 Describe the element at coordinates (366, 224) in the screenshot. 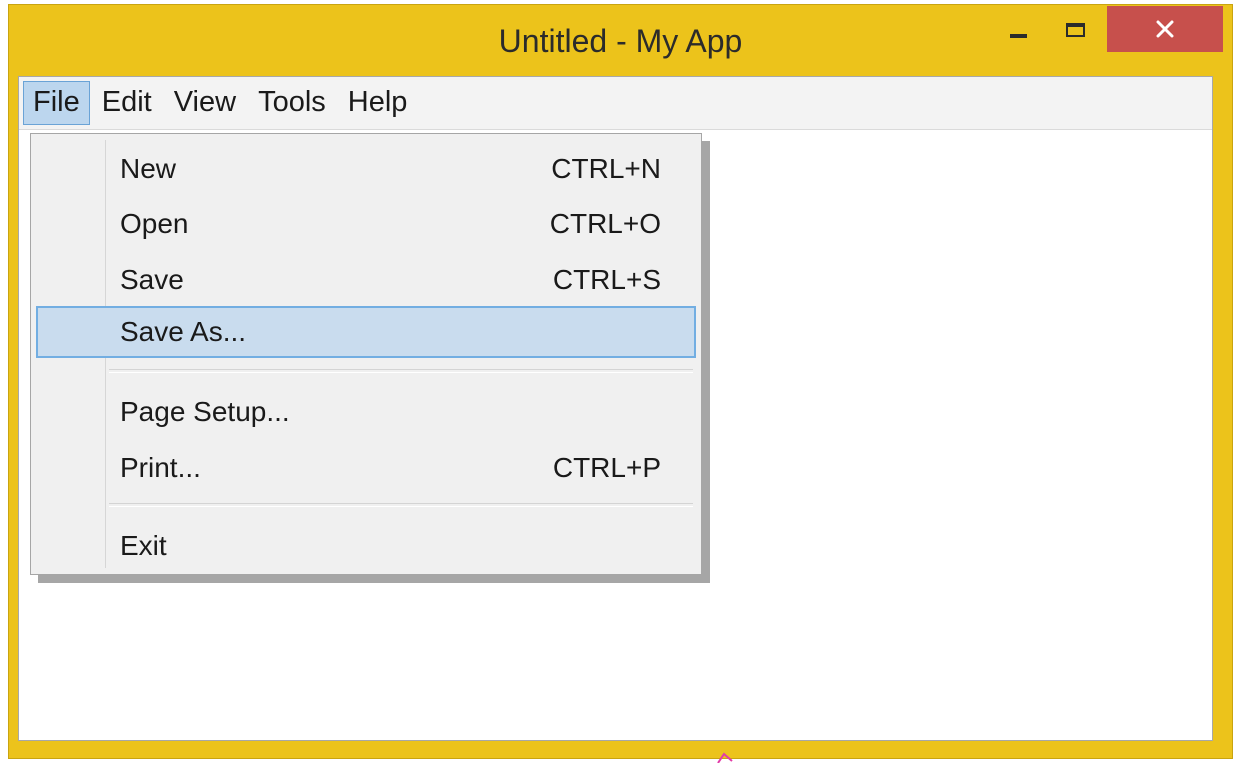

I see `menu-item-open: Open CTRL+O` at that location.